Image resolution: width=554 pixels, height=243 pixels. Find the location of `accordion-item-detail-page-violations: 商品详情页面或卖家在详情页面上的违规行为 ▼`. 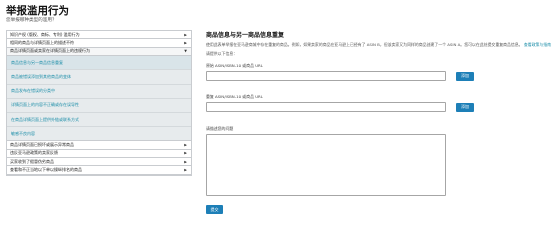

accordion-item-detail-page-violations: 商品详情页面或卖家在详情页面上的违规行为 ▼ is located at coordinates (99, 52).